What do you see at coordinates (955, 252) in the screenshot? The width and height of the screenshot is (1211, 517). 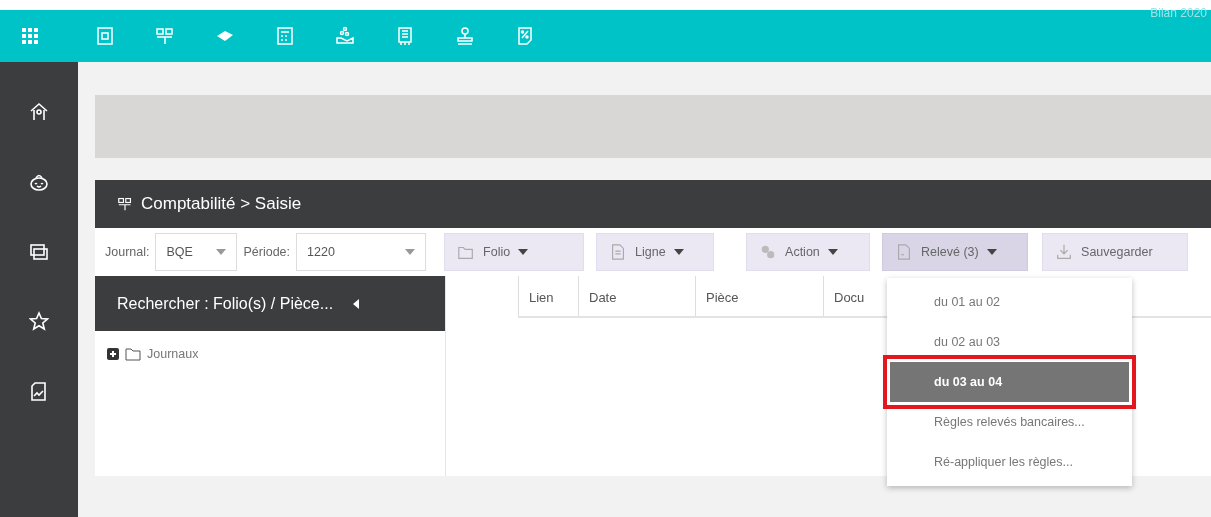 I see `toolbar-button: Relevé (3)` at bounding box center [955, 252].